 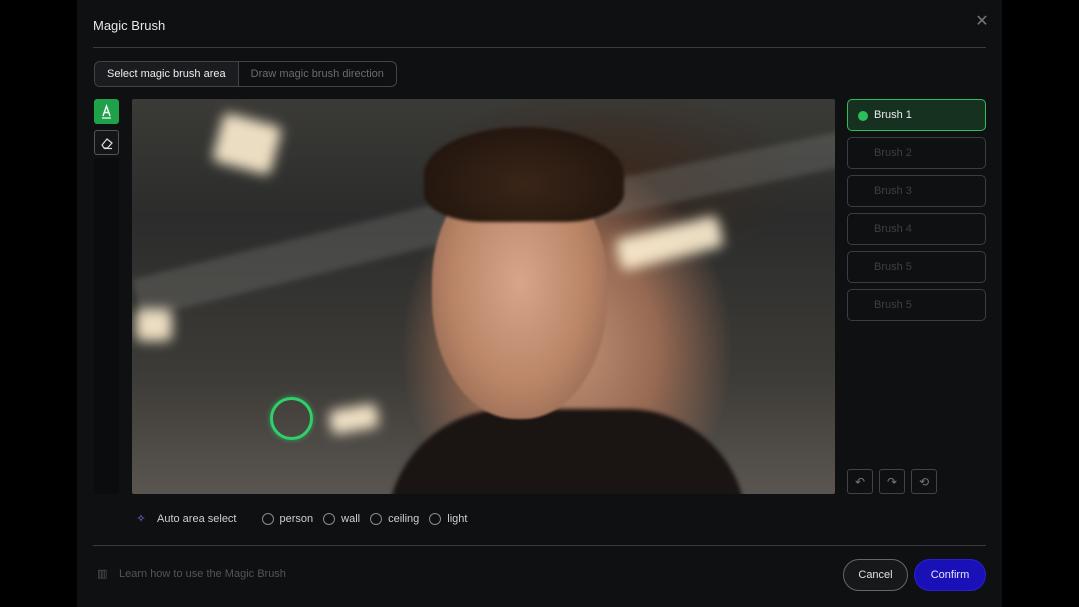 I want to click on option-person: person, so click(x=287, y=519).